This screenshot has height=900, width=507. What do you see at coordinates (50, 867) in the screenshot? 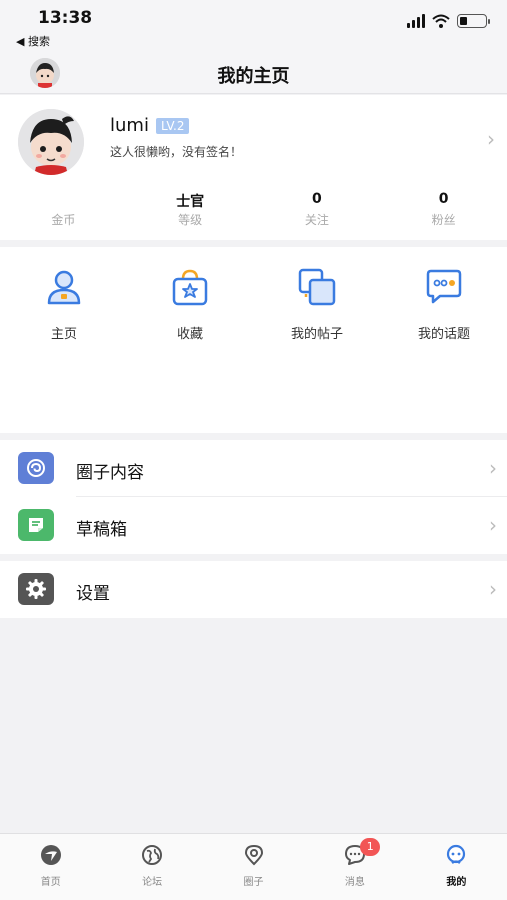
I see `tab-home: 首页` at bounding box center [50, 867].